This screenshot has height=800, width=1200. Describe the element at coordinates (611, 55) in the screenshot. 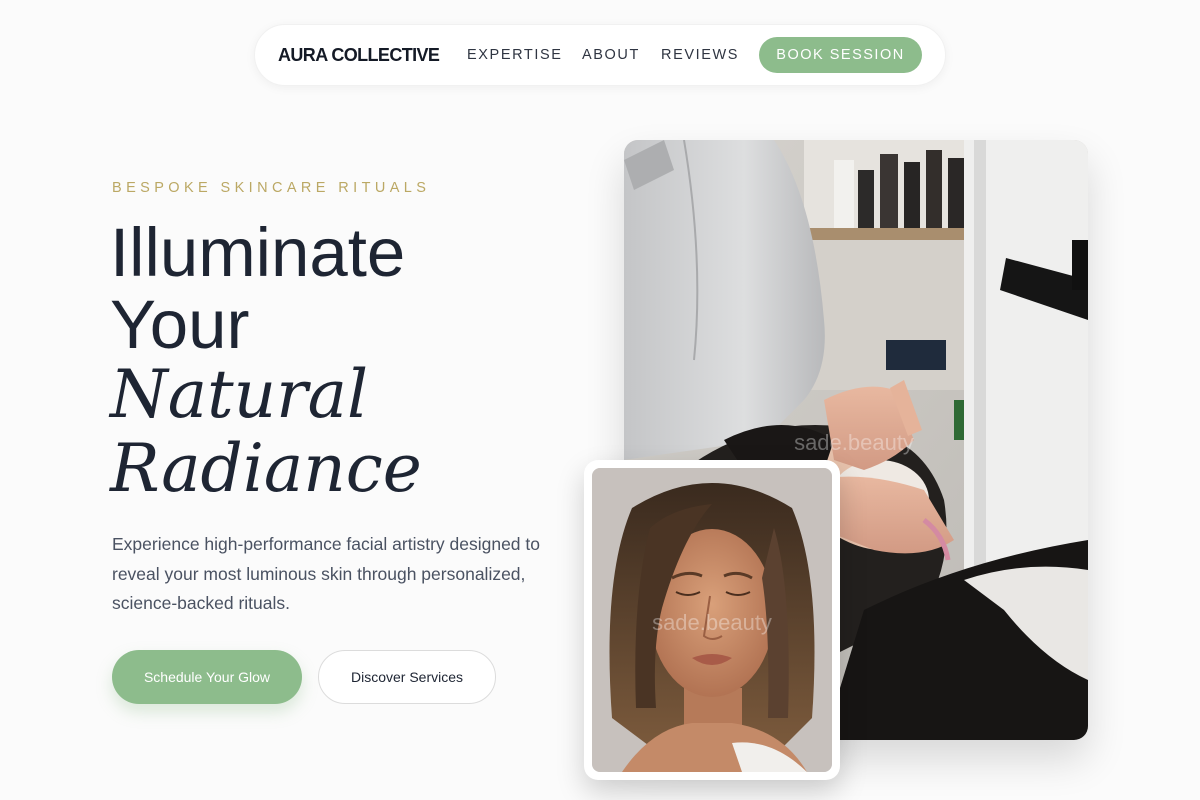

I see `nav-link-about: ABOUT` at that location.